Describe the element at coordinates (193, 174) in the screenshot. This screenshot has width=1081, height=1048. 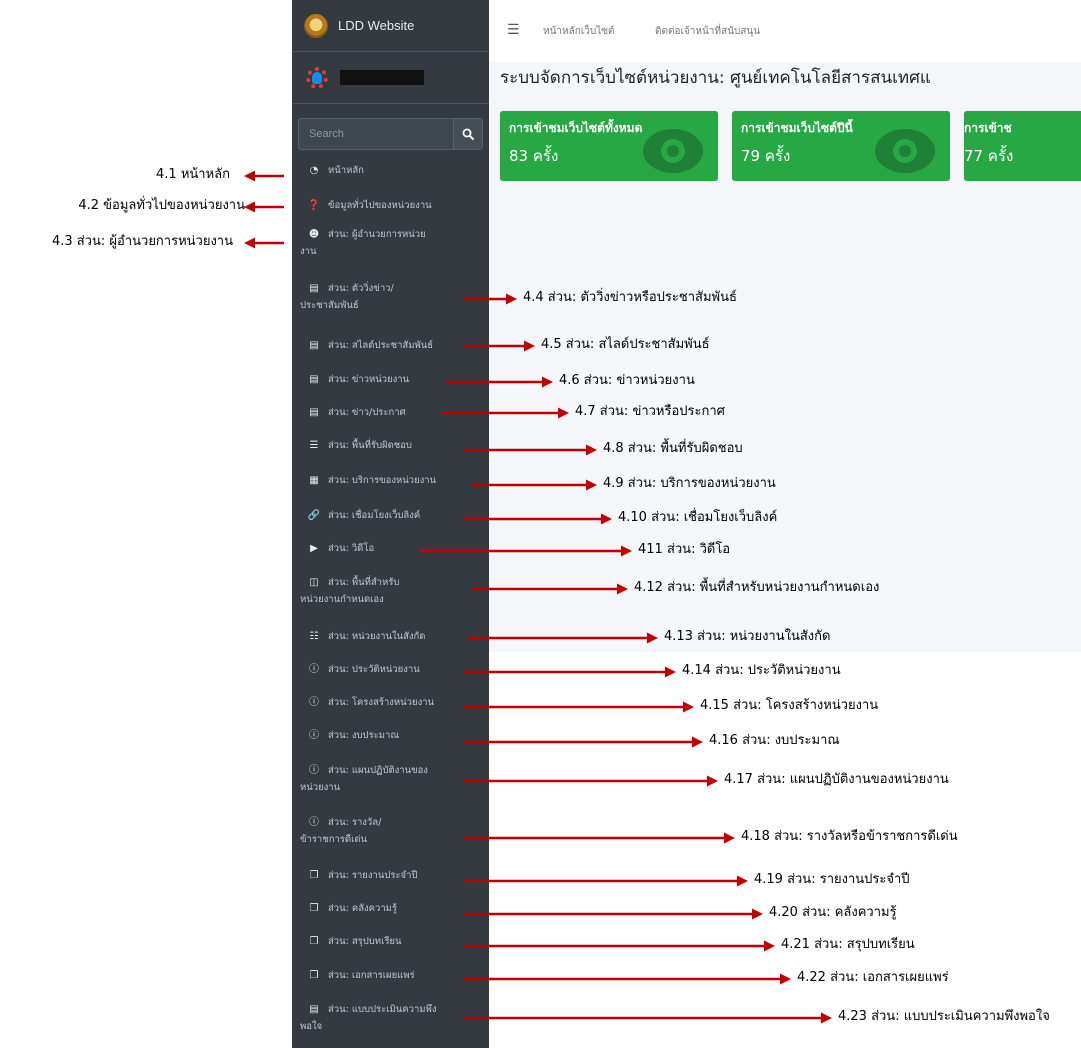
I see `callout-left-1: 4.1 หน้าหลัก` at that location.